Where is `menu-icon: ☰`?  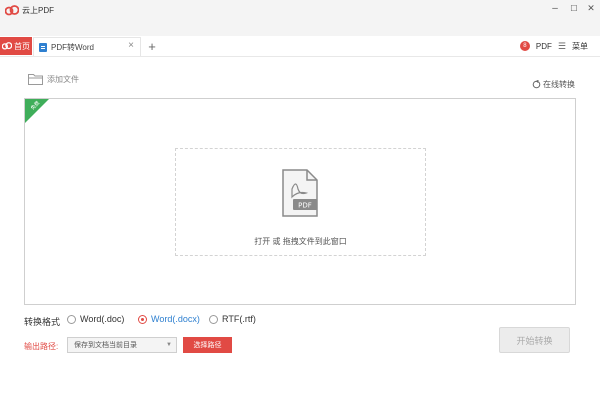
menu-icon: ☰ is located at coordinates (562, 46).